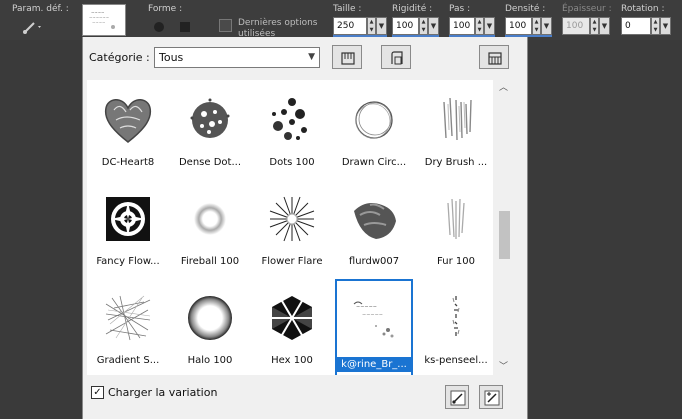 The image size is (682, 419). What do you see at coordinates (210, 118) in the screenshot?
I see `dense-dots-brush-icon` at bounding box center [210, 118].